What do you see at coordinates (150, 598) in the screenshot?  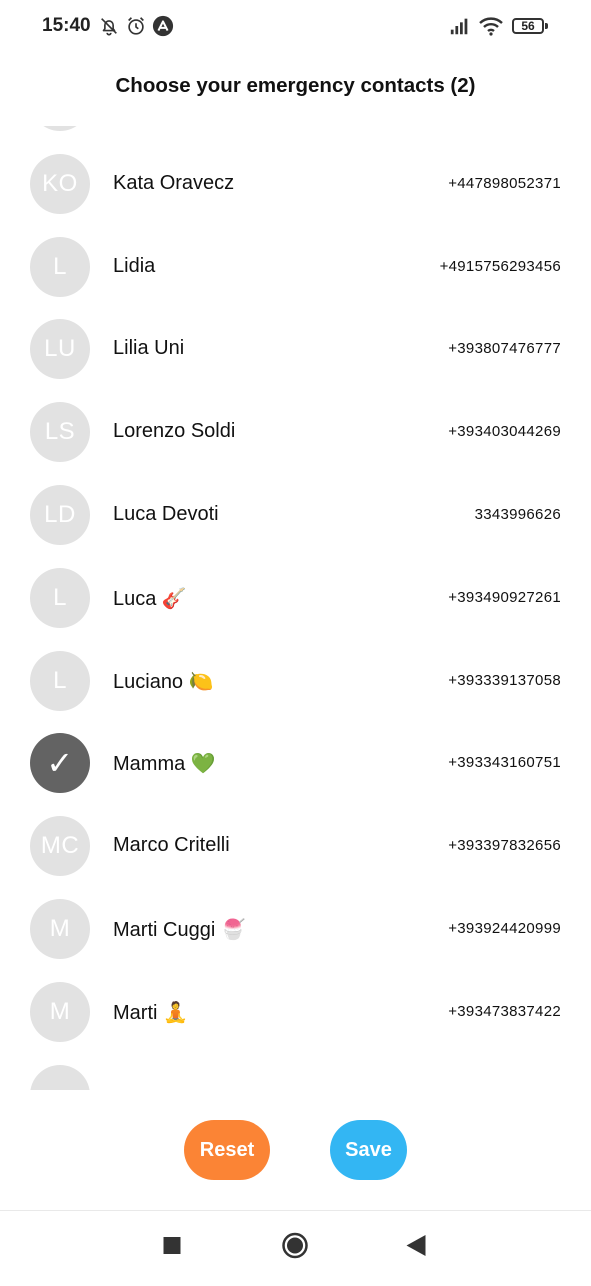 I see `contact-name: Luca 🎸` at bounding box center [150, 598].